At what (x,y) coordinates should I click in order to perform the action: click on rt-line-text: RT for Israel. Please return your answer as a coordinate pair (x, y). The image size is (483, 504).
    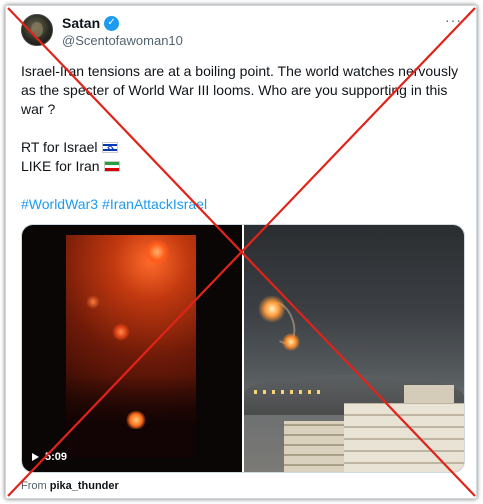
    Looking at the image, I should click on (59, 147).